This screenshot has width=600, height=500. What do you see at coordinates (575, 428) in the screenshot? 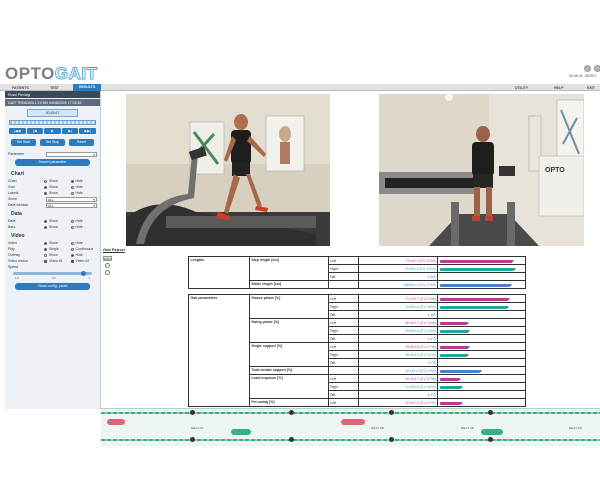
I see `step-label: Ste N. 20` at bounding box center [575, 428].